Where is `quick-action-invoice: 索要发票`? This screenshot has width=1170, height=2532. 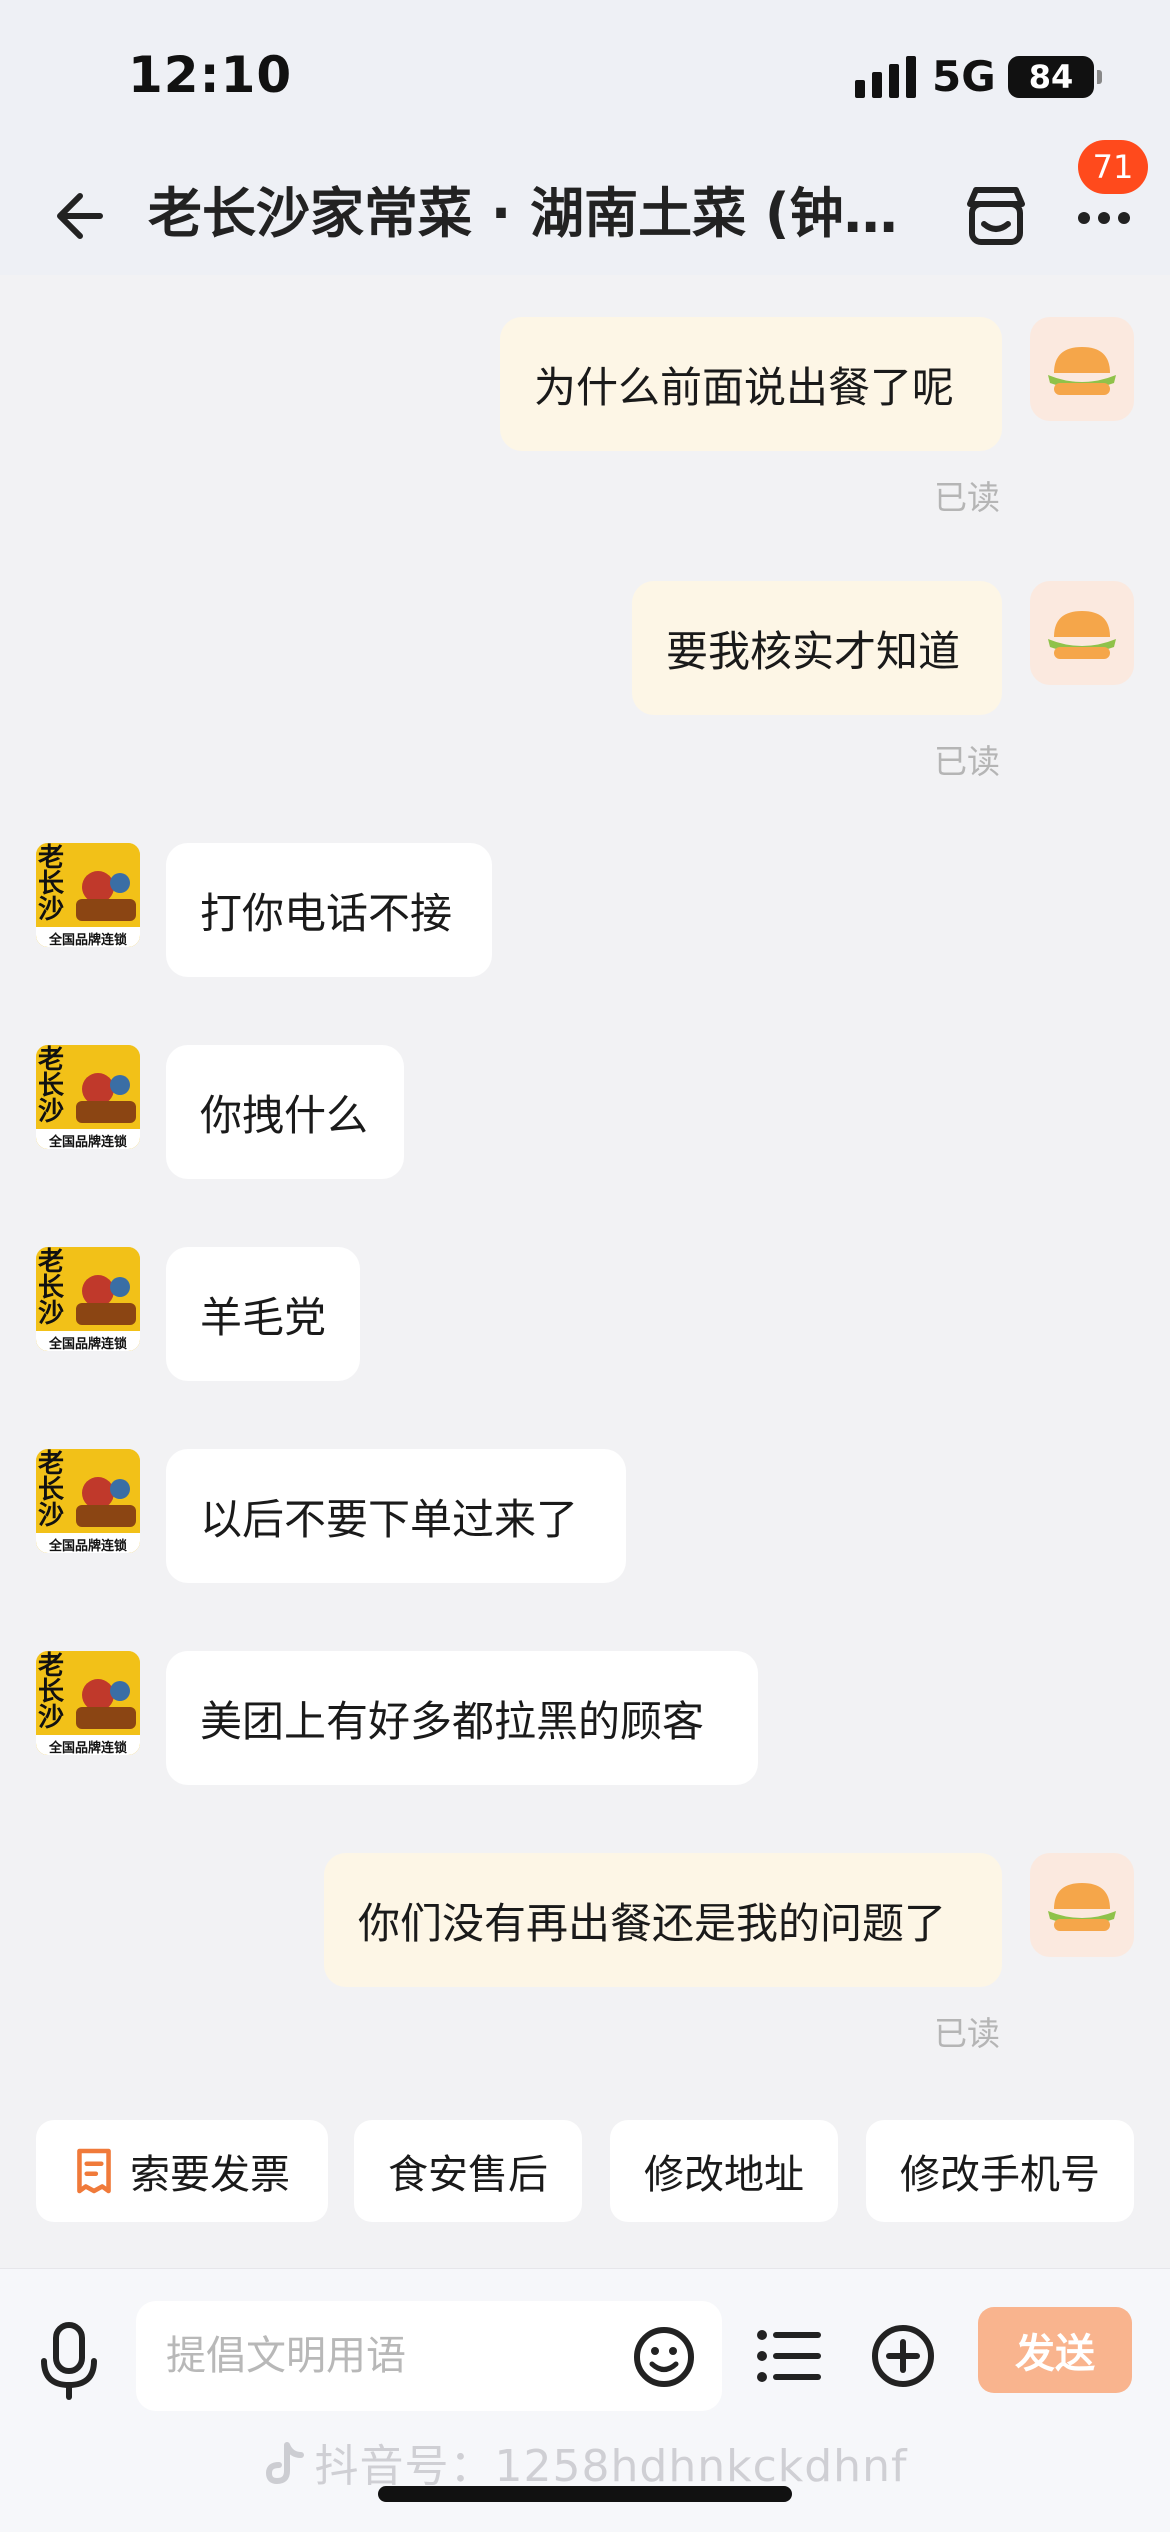
quick-action-invoice: 索要发票 is located at coordinates (182, 2171).